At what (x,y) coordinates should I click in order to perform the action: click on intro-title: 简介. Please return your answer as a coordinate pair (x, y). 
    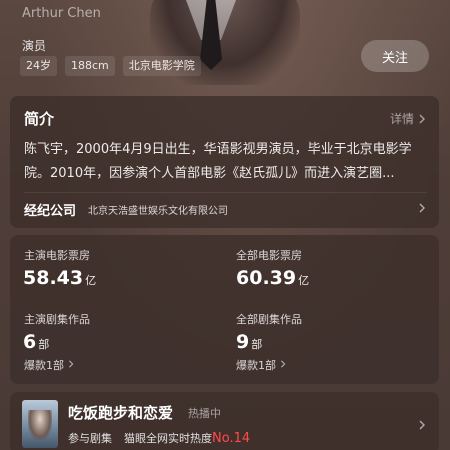
    Looking at the image, I should click on (39, 119).